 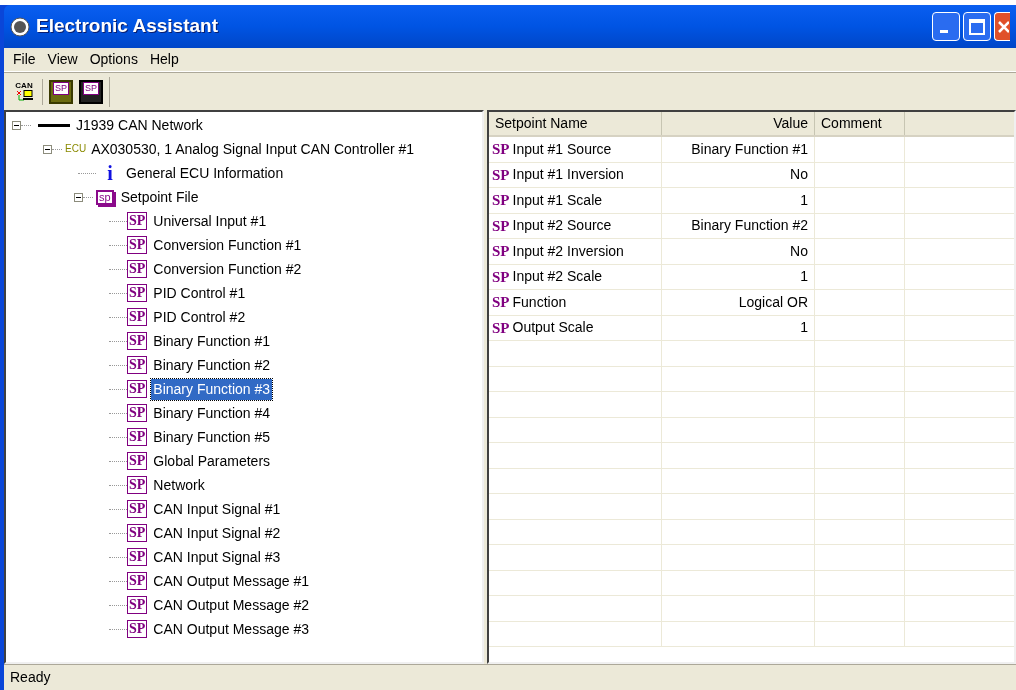 What do you see at coordinates (24, 95) in the screenshot?
I see `computer-icon` at bounding box center [24, 95].